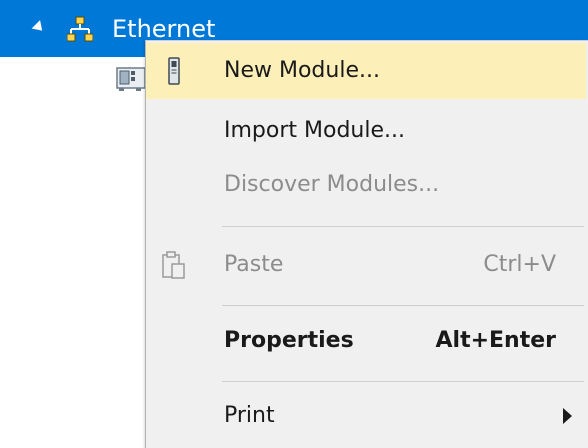  Describe the element at coordinates (496, 340) in the screenshot. I see `menu-item-shortcut: Alt+Enter` at that location.